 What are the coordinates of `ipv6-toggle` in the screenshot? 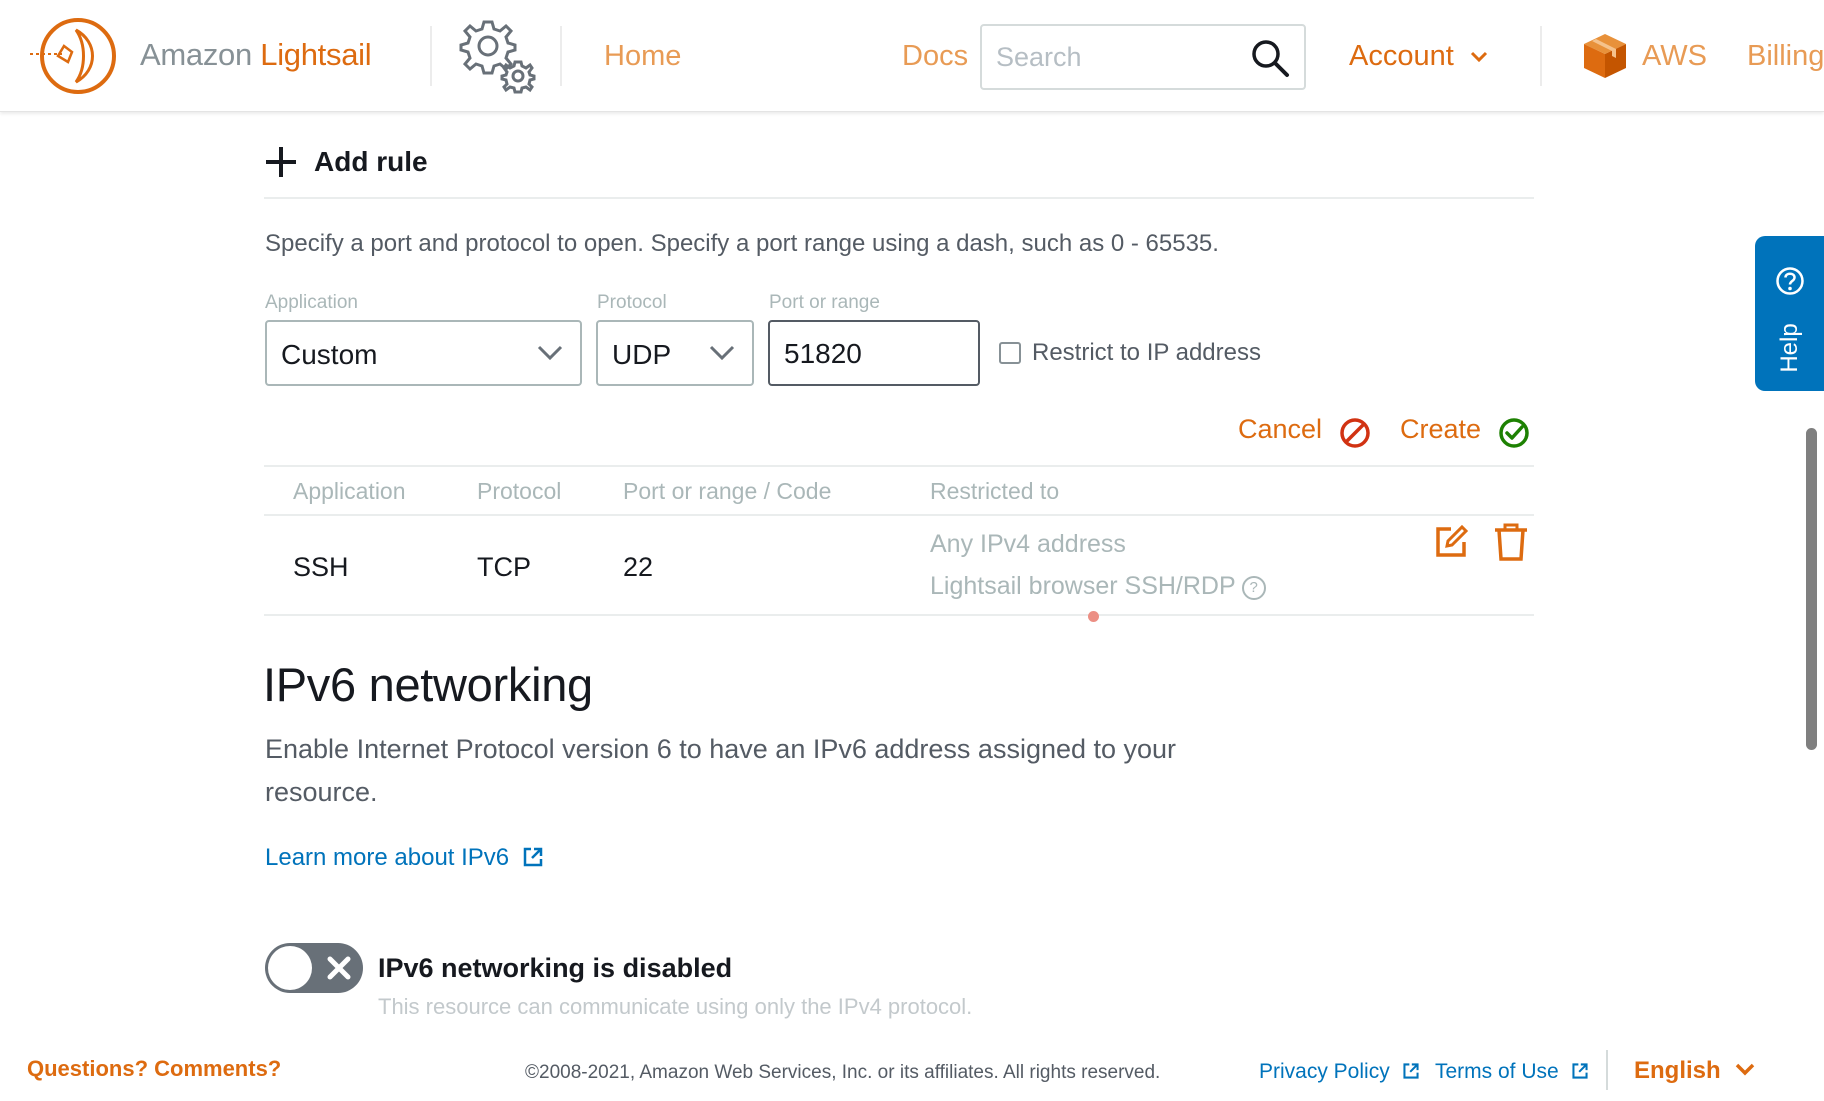 It's located at (314, 968).